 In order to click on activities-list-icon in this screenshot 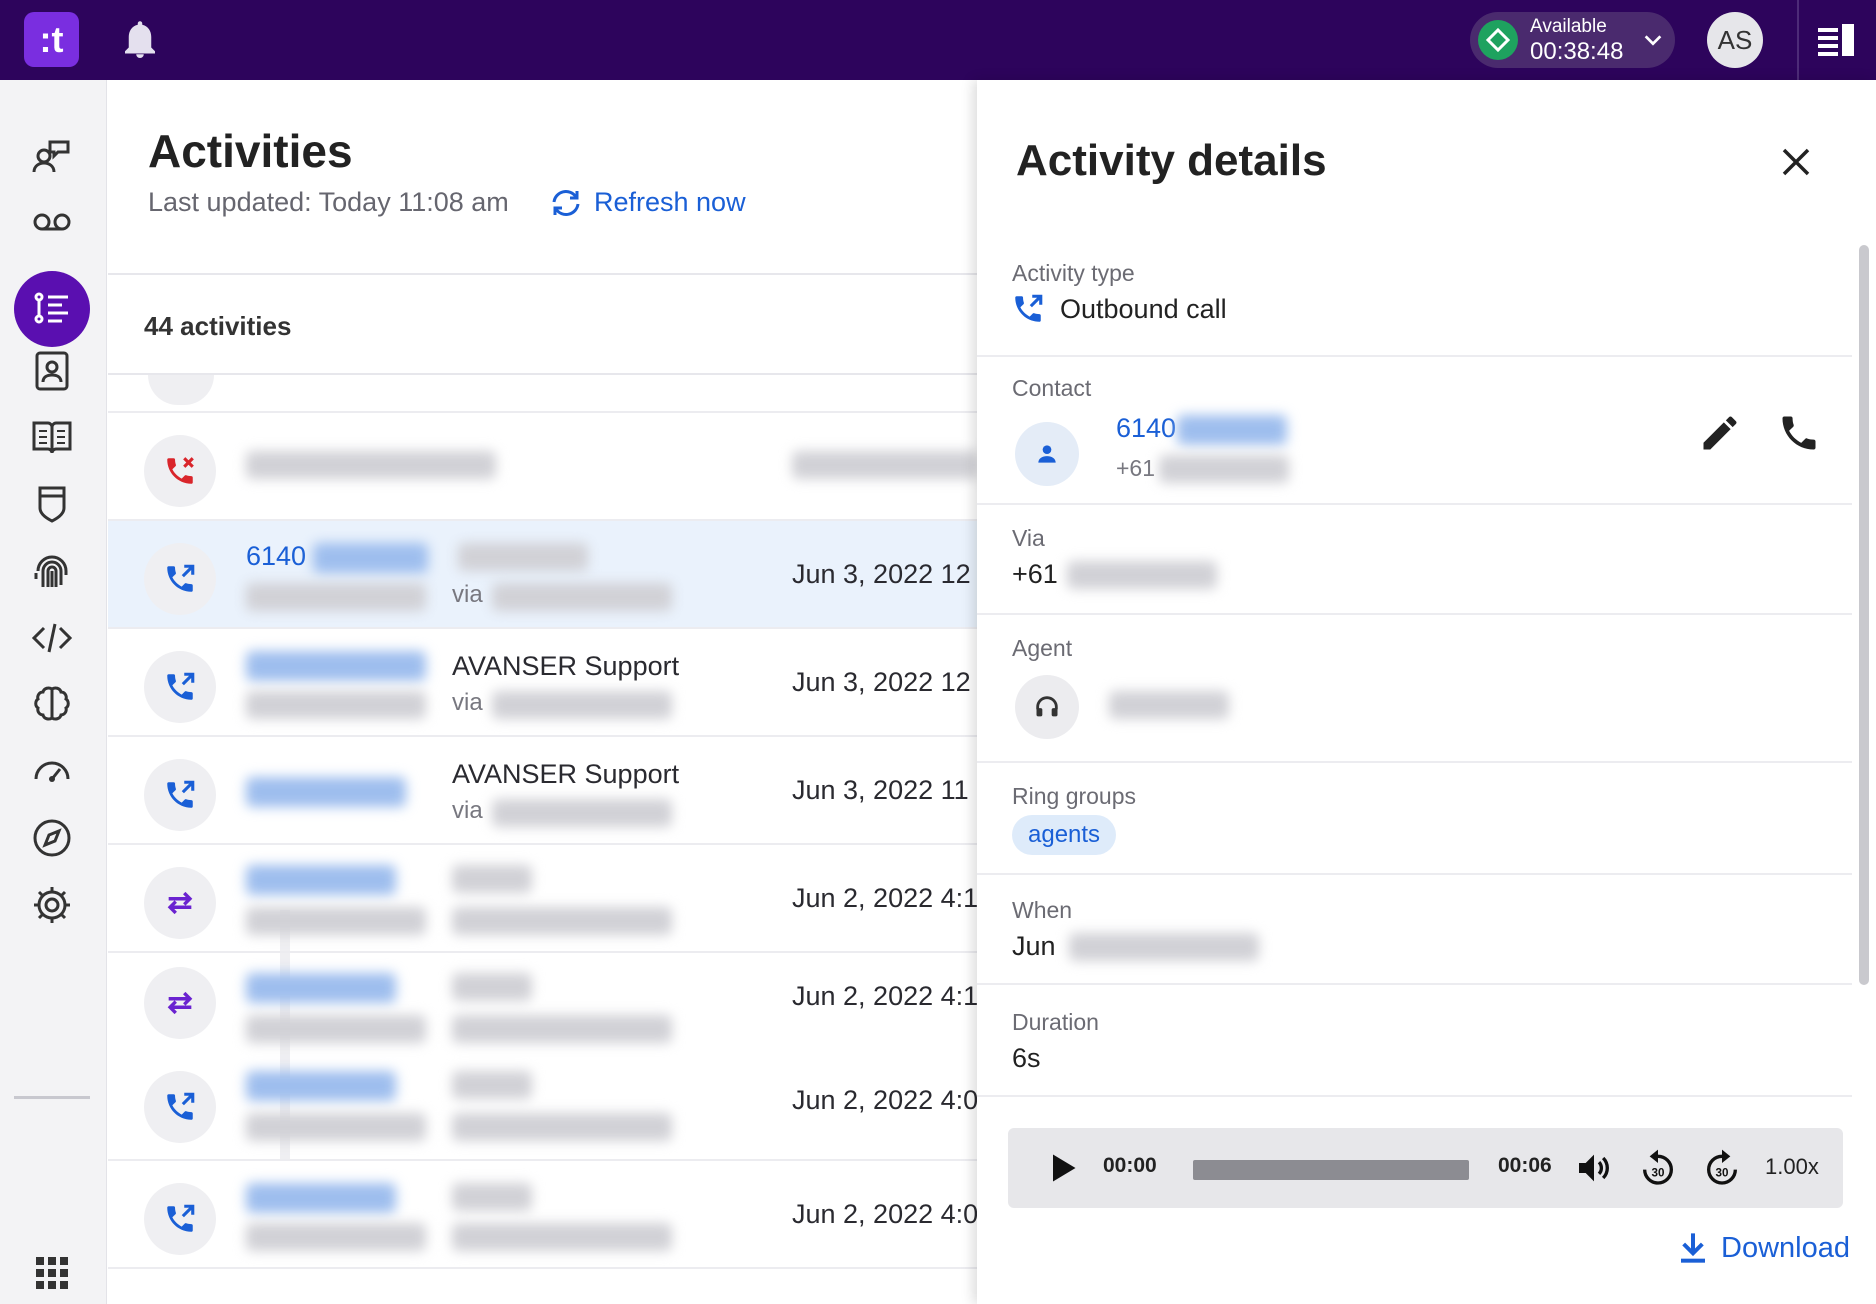, I will do `click(52, 309)`.